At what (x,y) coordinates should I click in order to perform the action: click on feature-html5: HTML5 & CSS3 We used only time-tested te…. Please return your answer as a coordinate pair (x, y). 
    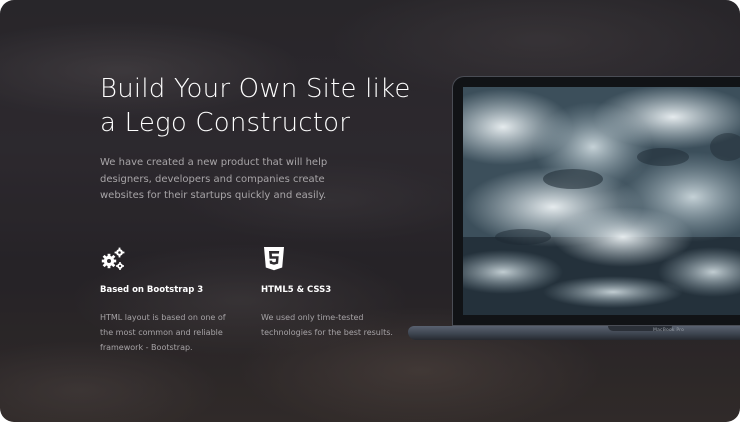
    Looking at the image, I should click on (331, 293).